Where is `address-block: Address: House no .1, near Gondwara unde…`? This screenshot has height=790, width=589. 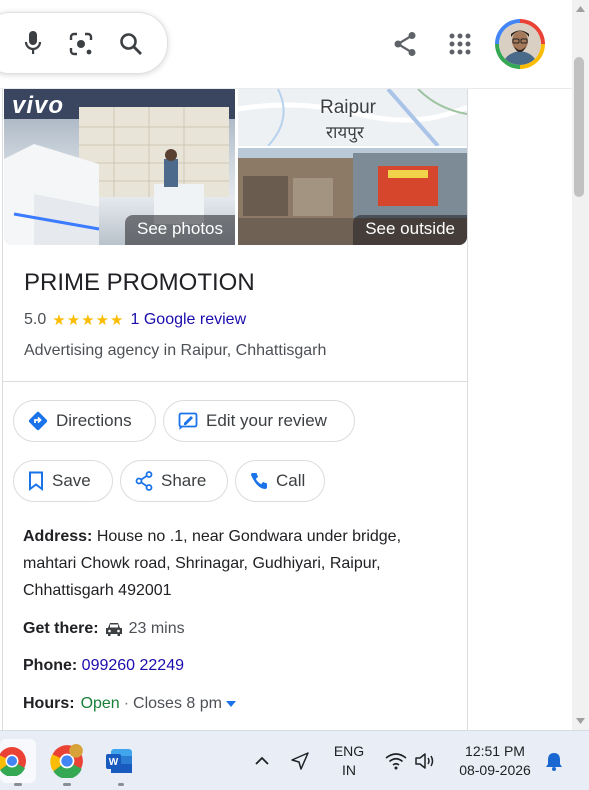 address-block: Address: House no .1, near Gondwara unde… is located at coordinates (212, 563).